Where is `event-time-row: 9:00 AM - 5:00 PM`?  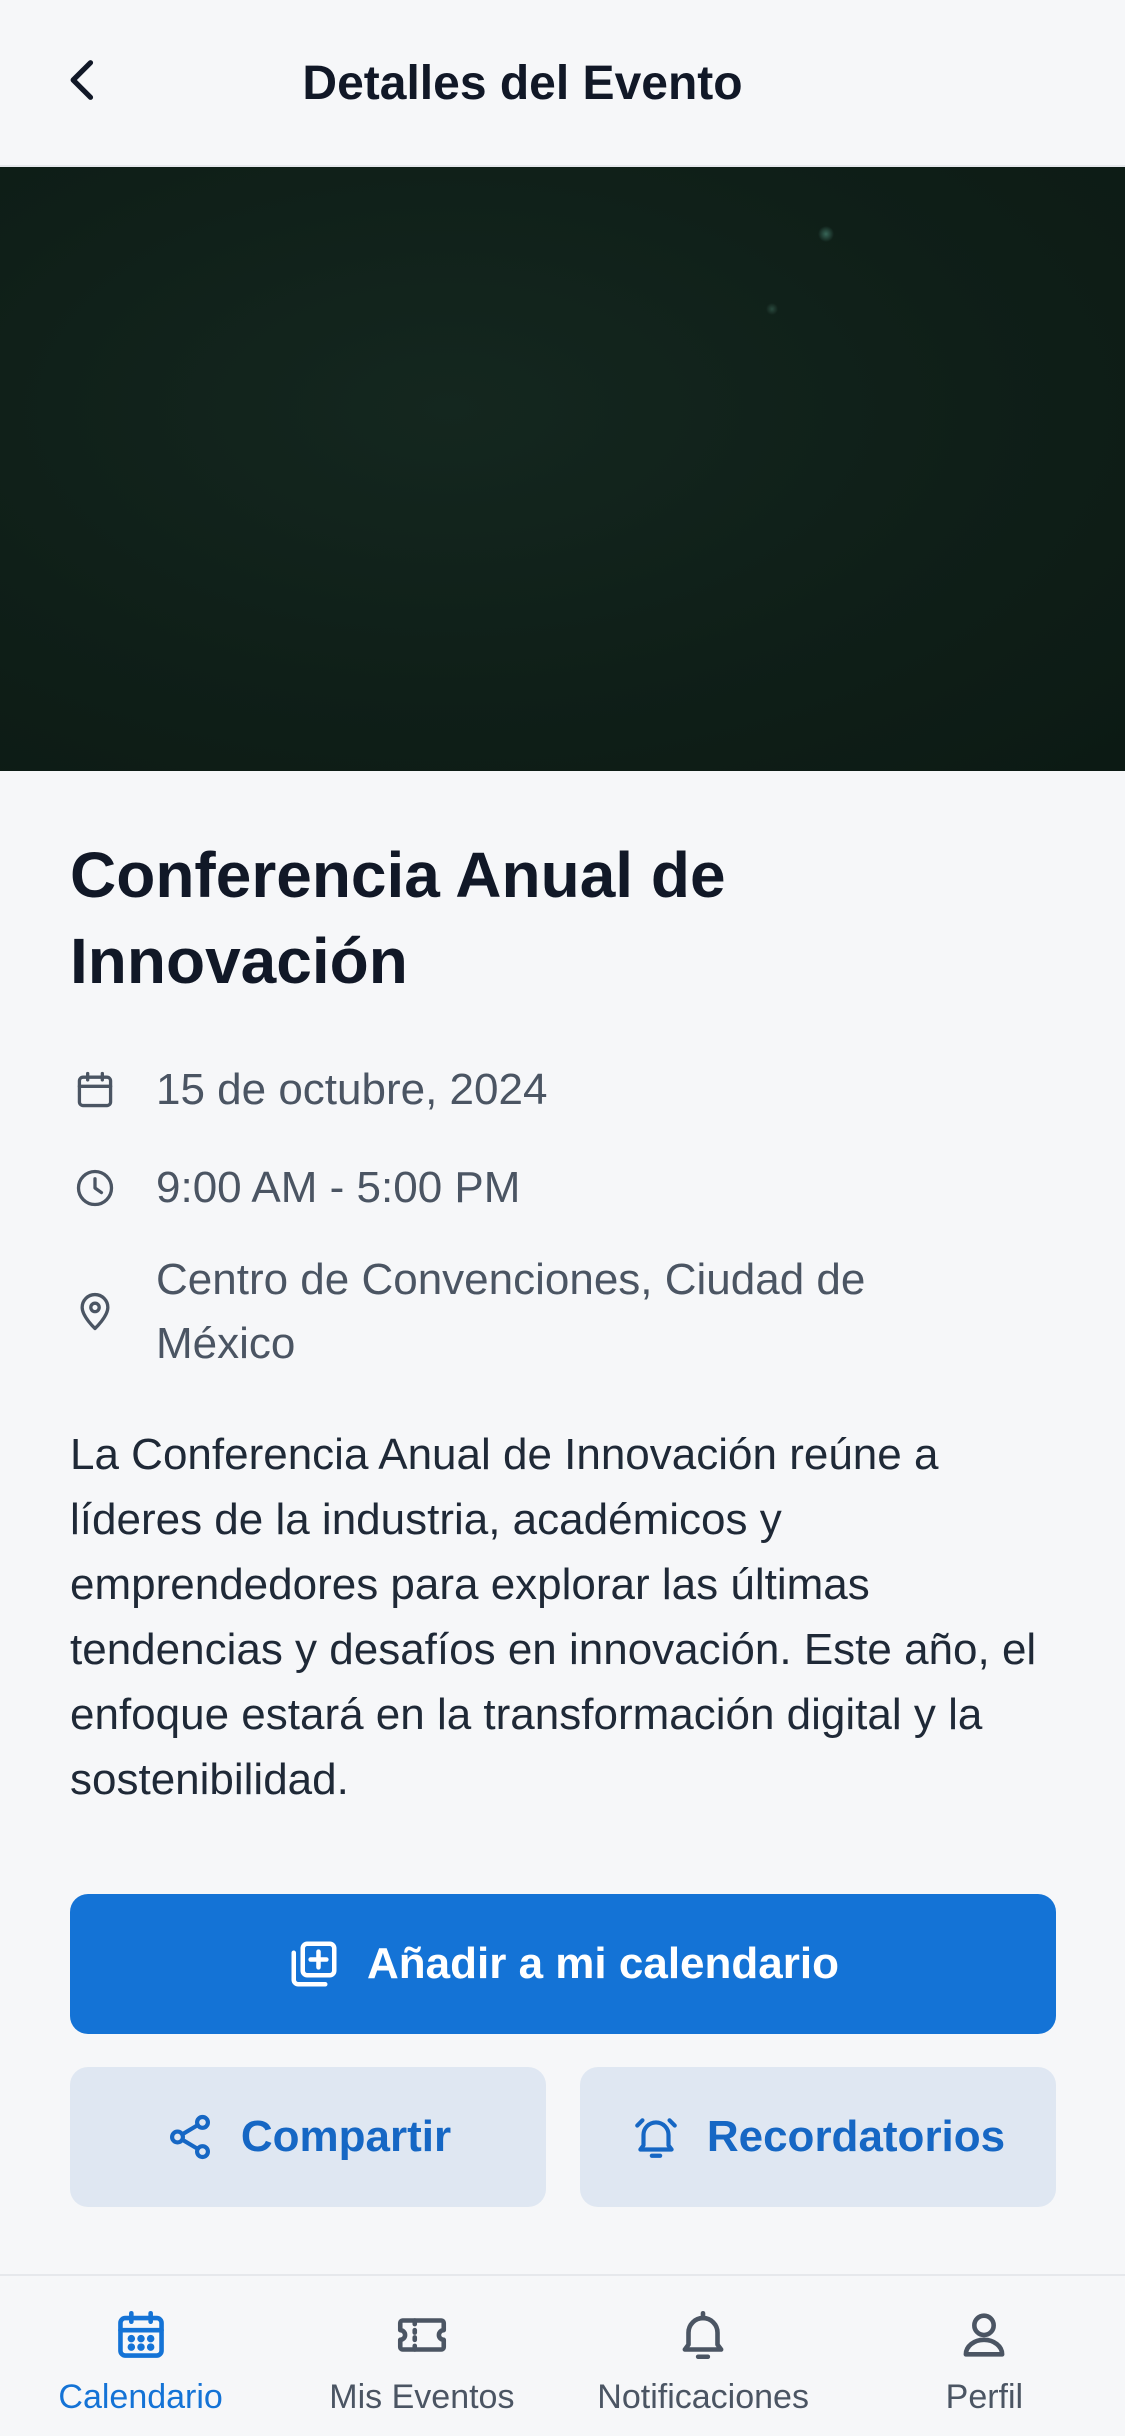 event-time-row: 9:00 AM - 5:00 PM is located at coordinates (570, 1188).